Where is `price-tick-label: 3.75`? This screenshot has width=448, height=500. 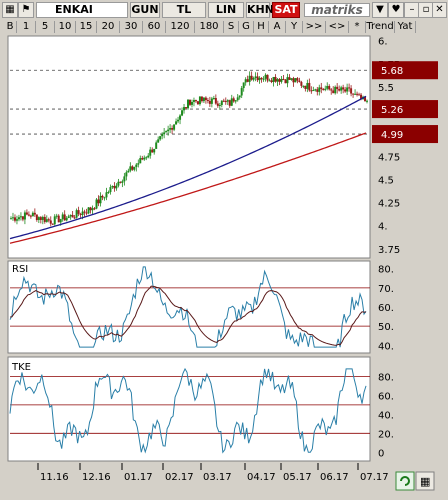
price-tick-label: 3.75 is located at coordinates (389, 250).